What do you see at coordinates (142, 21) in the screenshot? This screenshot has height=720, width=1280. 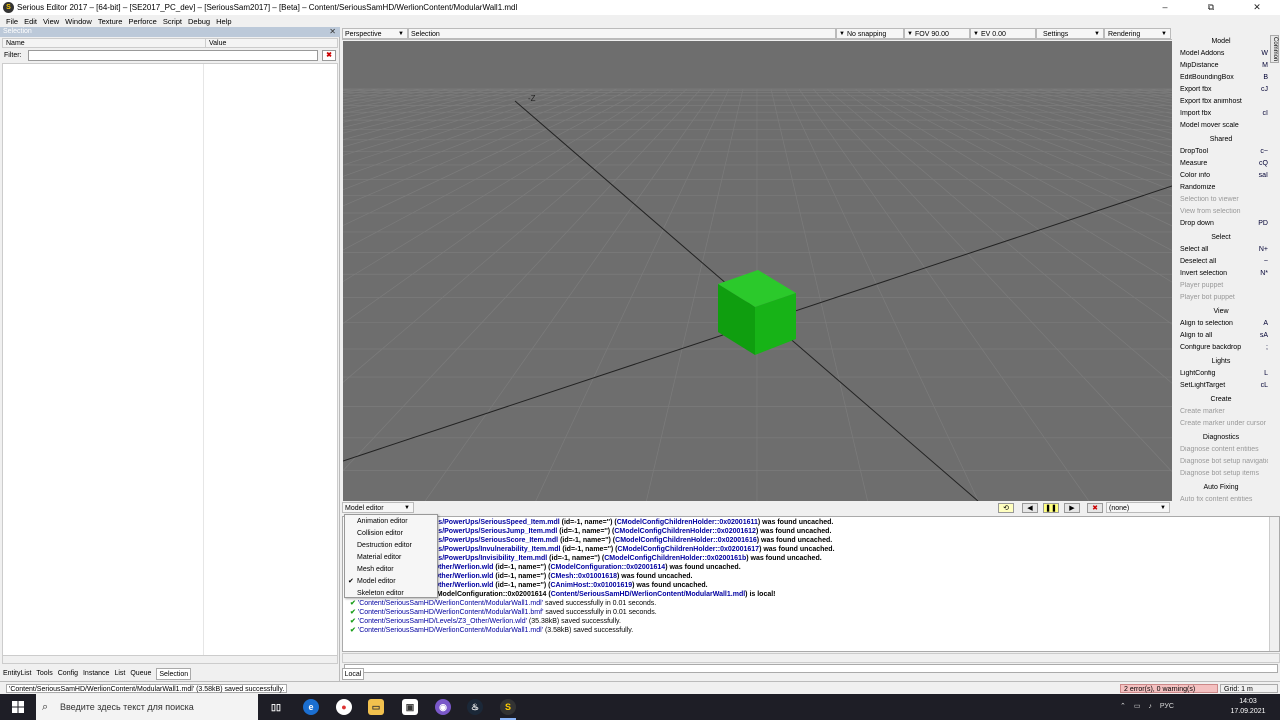 I see `menu-perforce: Perforce` at bounding box center [142, 21].